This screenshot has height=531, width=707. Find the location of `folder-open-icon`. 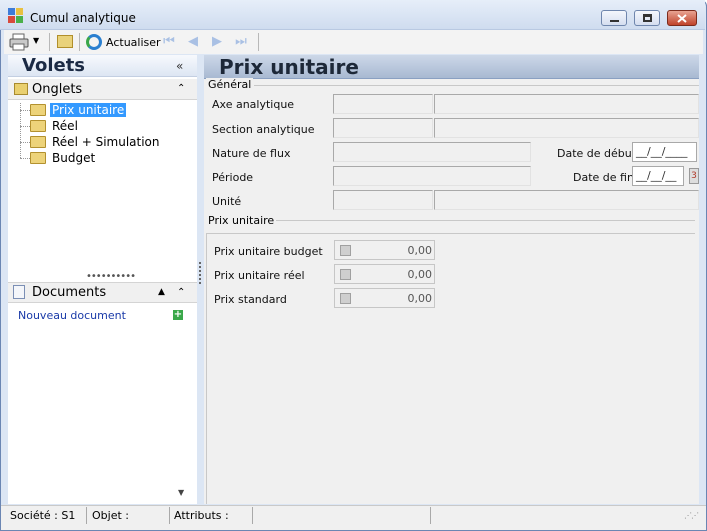

folder-open-icon is located at coordinates (38, 110).